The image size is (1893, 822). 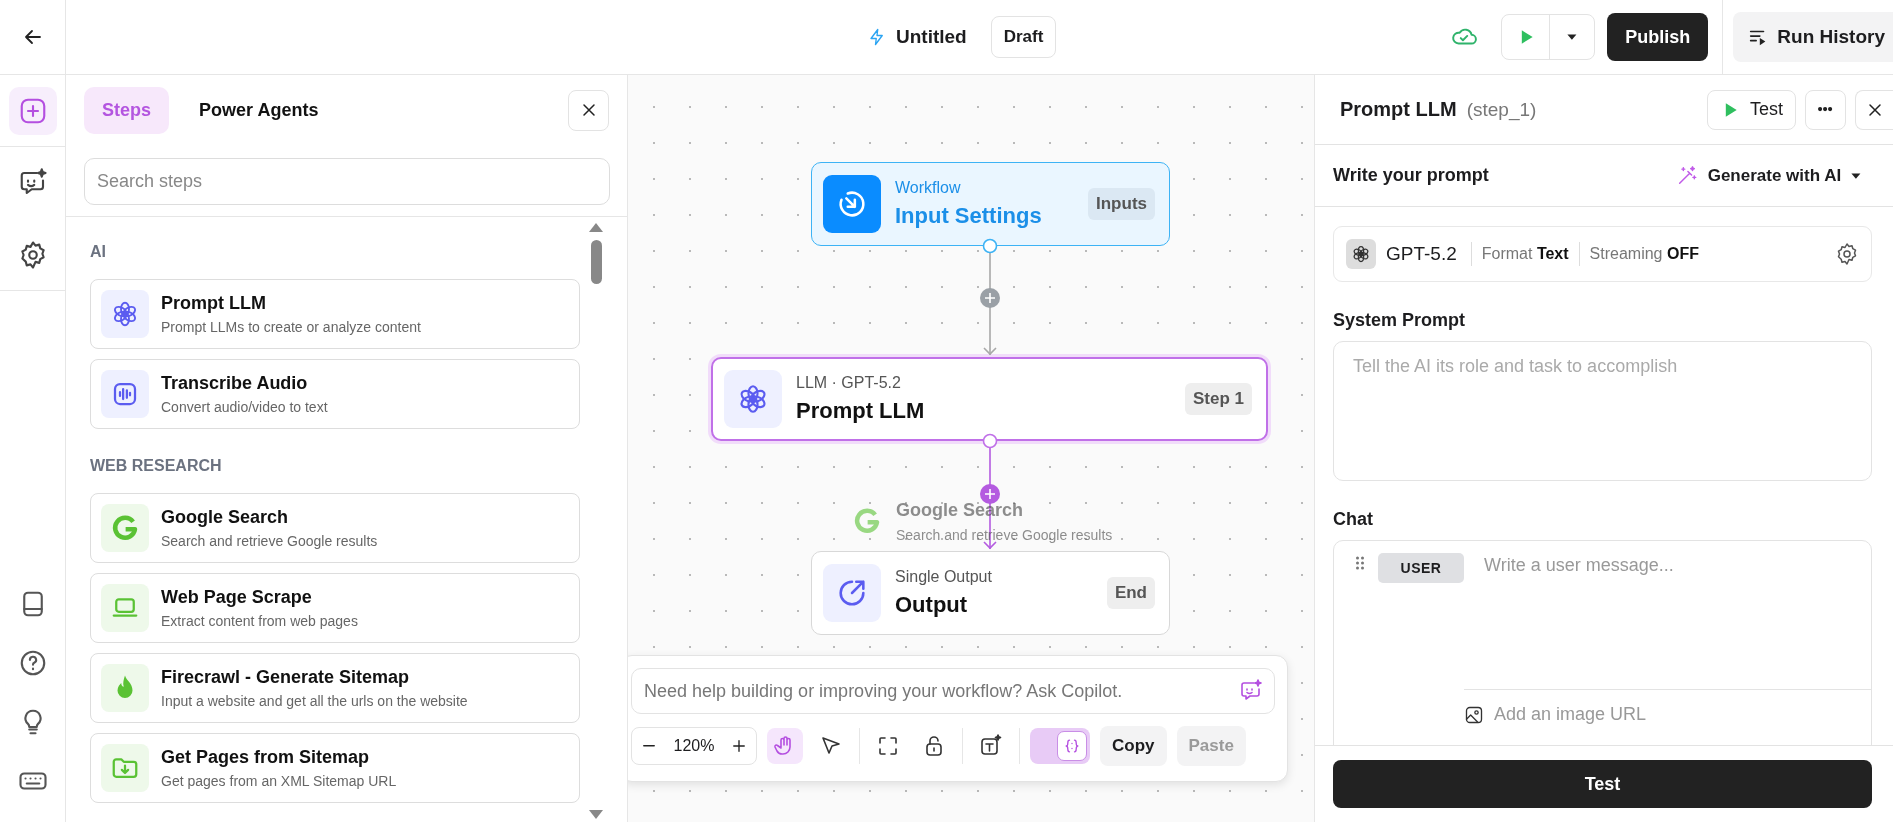 I want to click on scroll-up-icon, so click(x=596, y=227).